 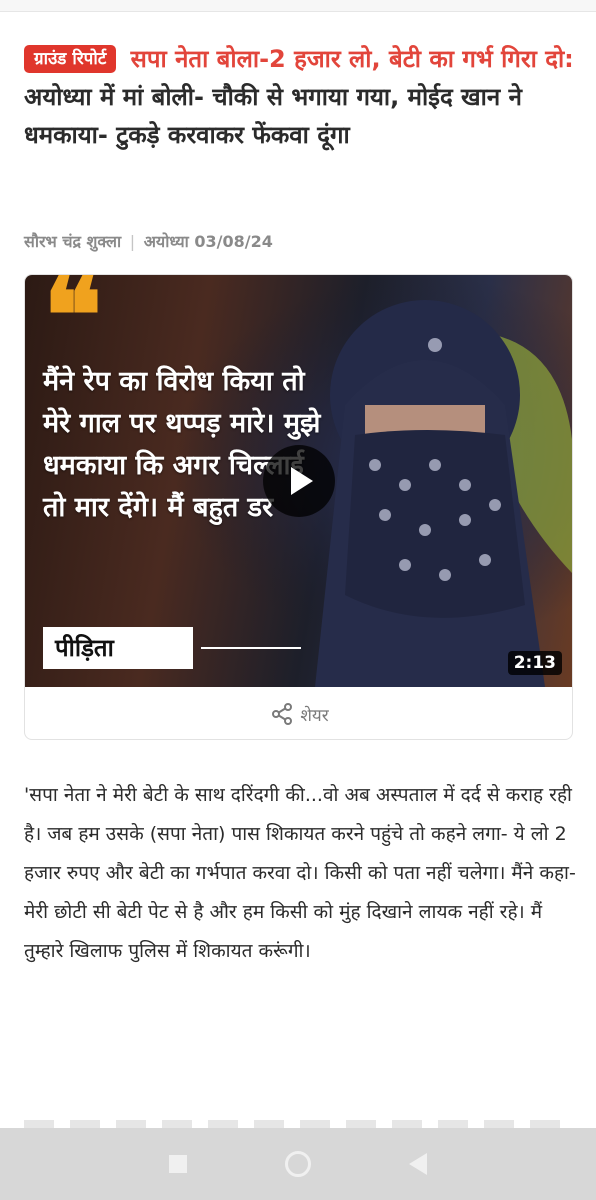 I want to click on play-button, so click(x=299, y=481).